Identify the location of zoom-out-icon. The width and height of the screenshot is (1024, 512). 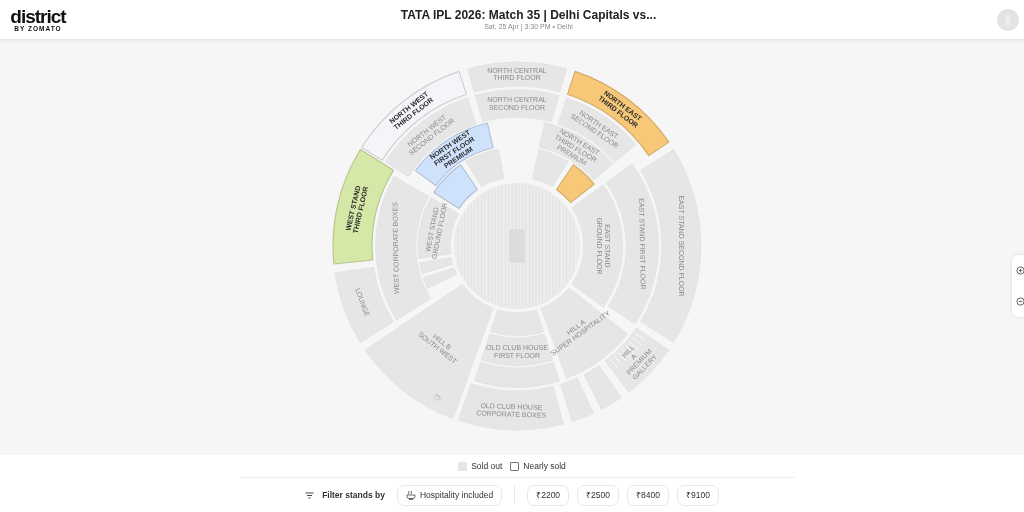
(1020, 301).